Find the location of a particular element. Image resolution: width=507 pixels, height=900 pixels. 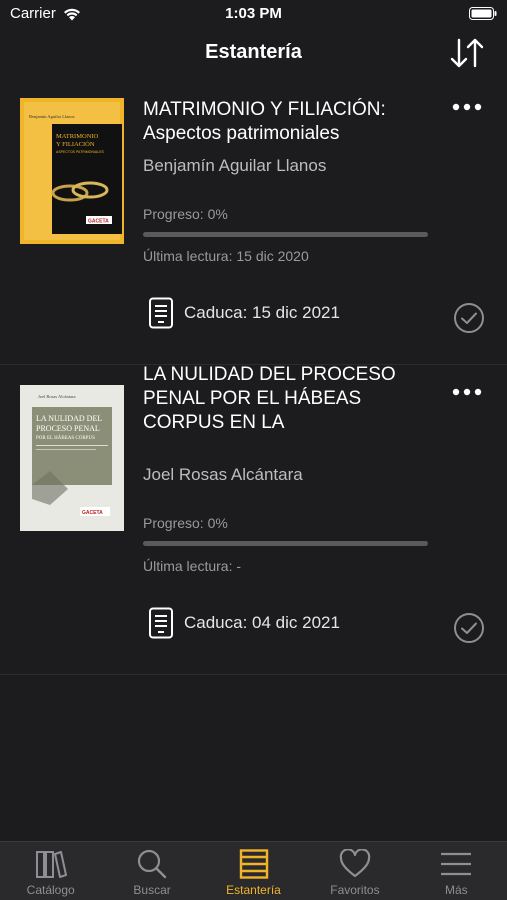

book-author: Joel Rosas Alcántara is located at coordinates (223, 474).